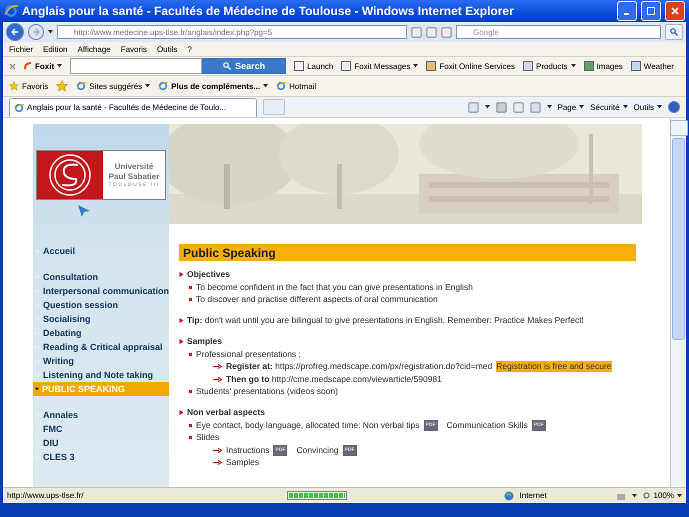  What do you see at coordinates (101, 347) in the screenshot?
I see `nav-link: Reading & Critical appraisal` at bounding box center [101, 347].